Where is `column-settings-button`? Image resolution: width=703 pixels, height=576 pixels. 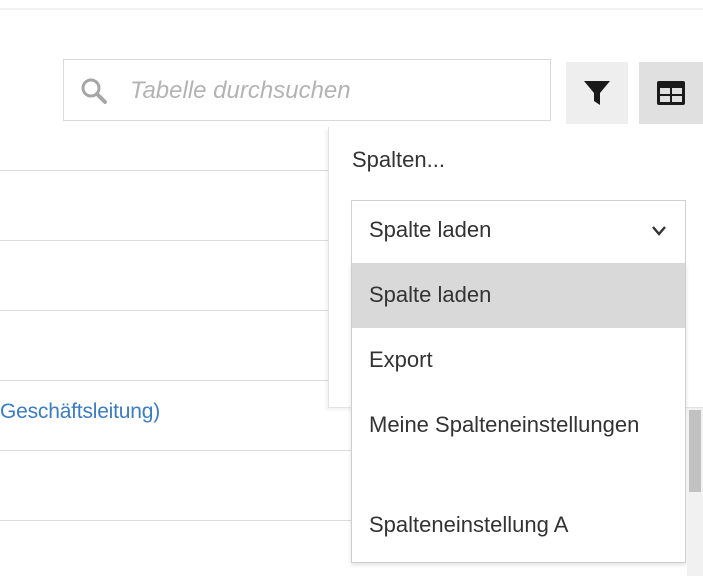 column-settings-button is located at coordinates (671, 93).